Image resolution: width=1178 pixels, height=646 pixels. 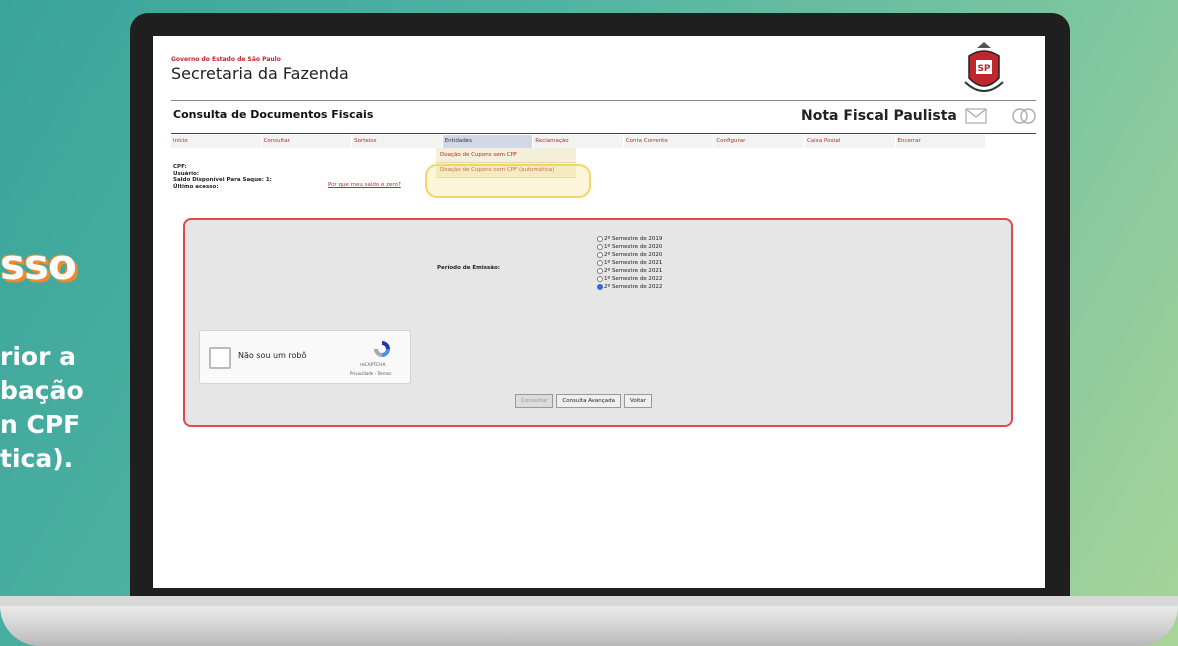 I want to click on menu-item-sorteios: Sorteios, so click(x=397, y=141).